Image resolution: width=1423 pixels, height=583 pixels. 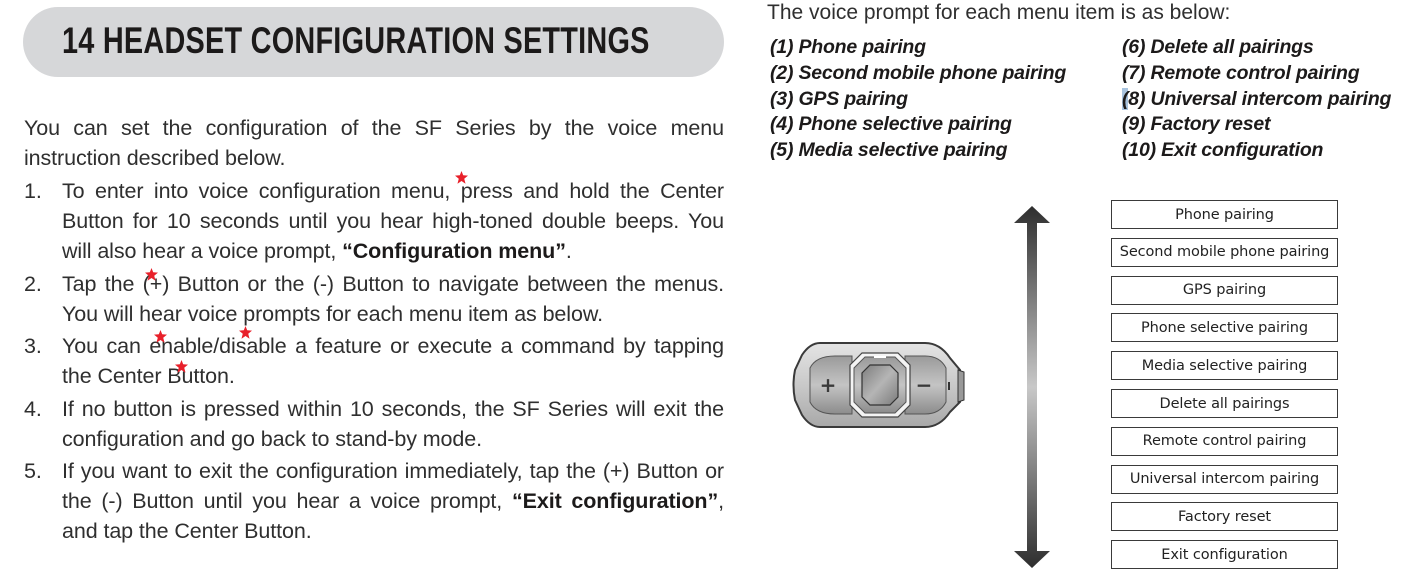 I want to click on step-text: ., so click(x=568, y=251).